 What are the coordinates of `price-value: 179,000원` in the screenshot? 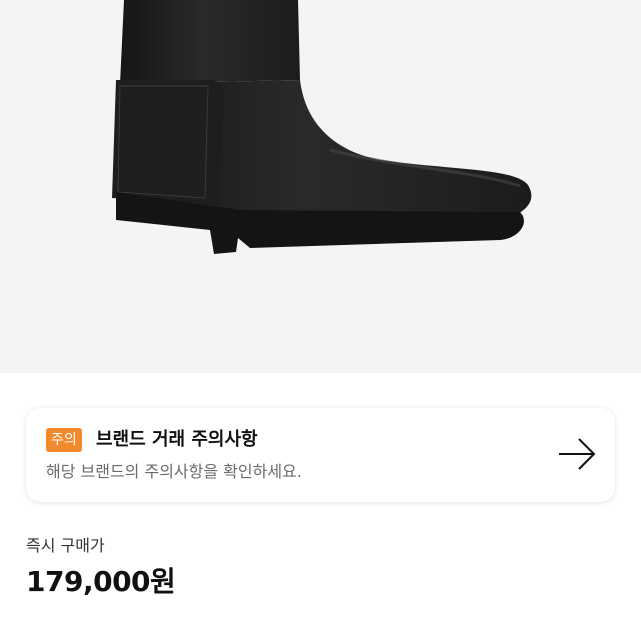 It's located at (101, 581).